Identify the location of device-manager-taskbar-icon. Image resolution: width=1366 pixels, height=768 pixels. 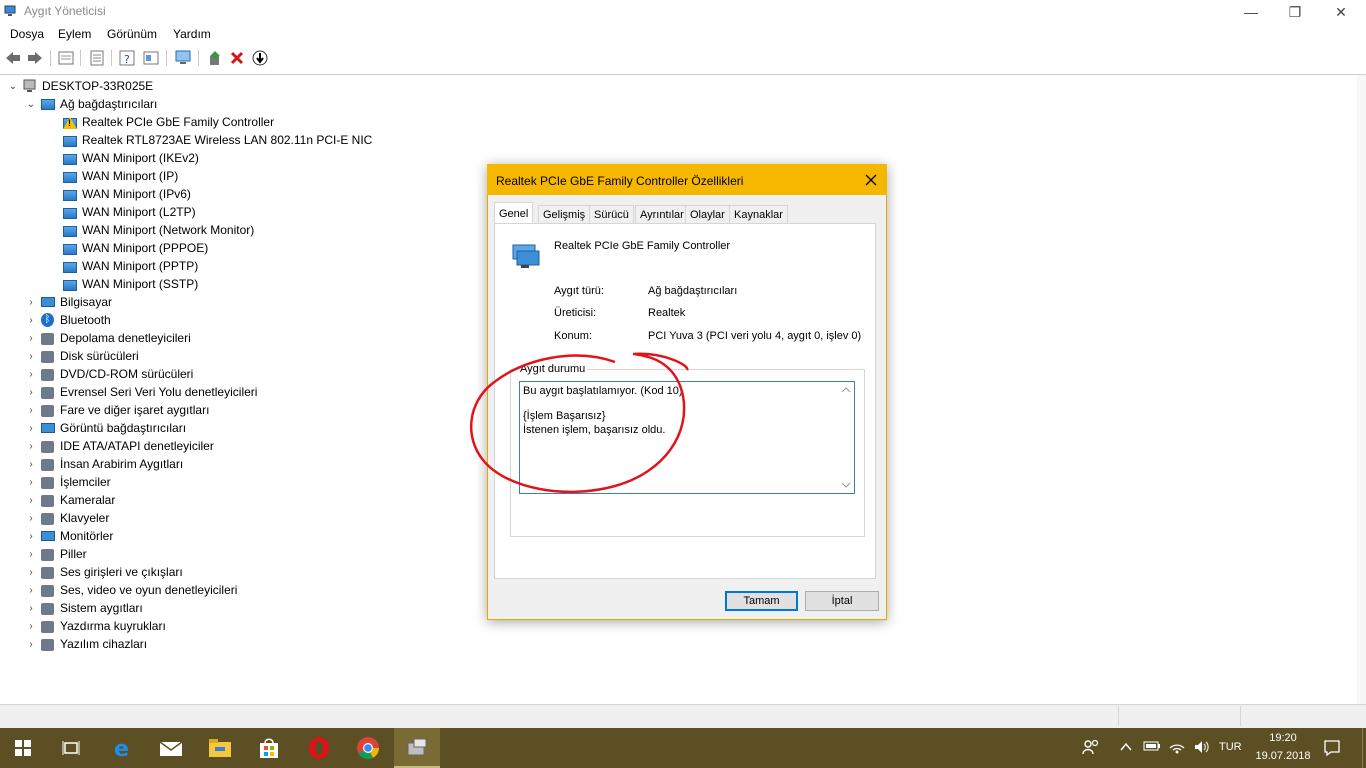
(417, 748).